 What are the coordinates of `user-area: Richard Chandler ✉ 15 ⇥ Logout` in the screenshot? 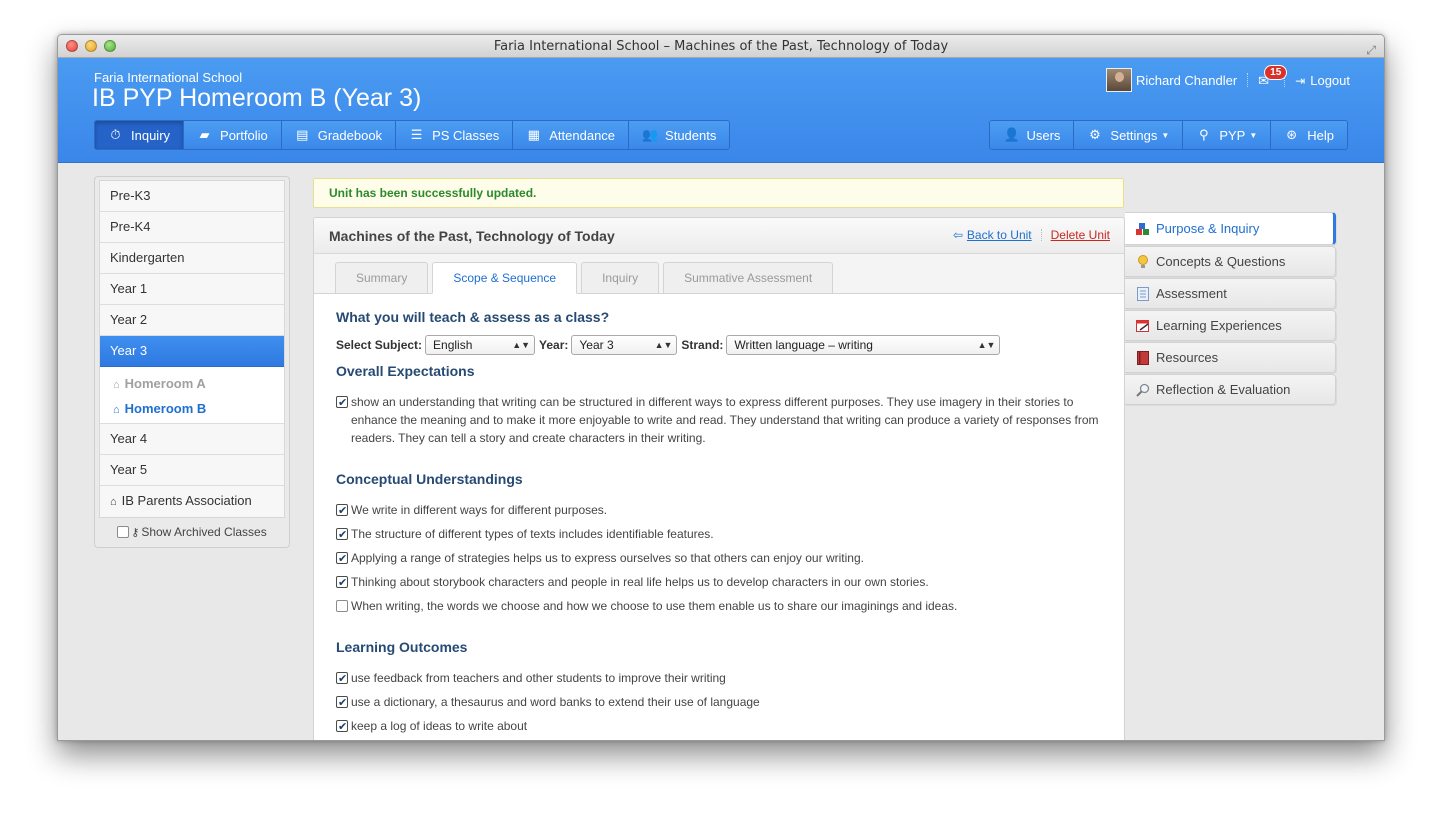 It's located at (1228, 78).